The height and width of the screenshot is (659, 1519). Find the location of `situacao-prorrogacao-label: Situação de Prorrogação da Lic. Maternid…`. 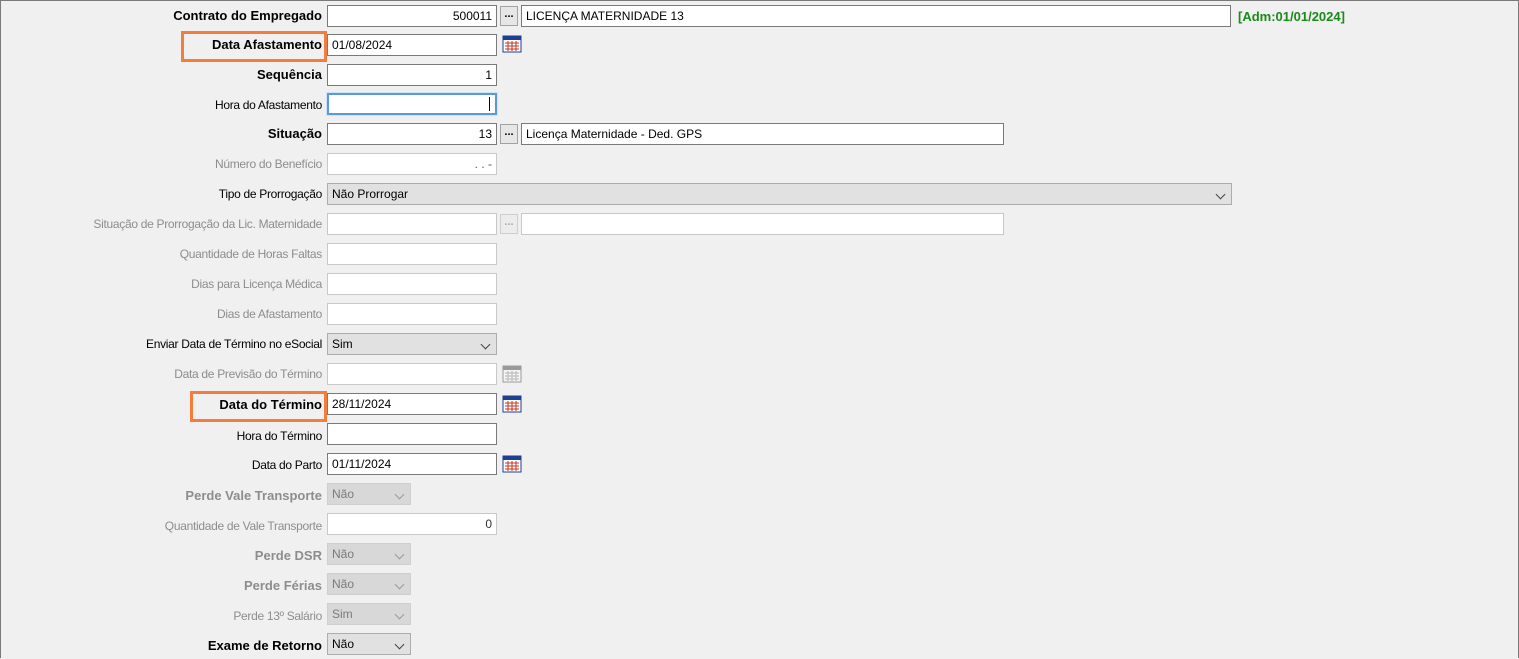

situacao-prorrogacao-label: Situação de Prorrogação da Lic. Maternid… is located at coordinates (207, 224).